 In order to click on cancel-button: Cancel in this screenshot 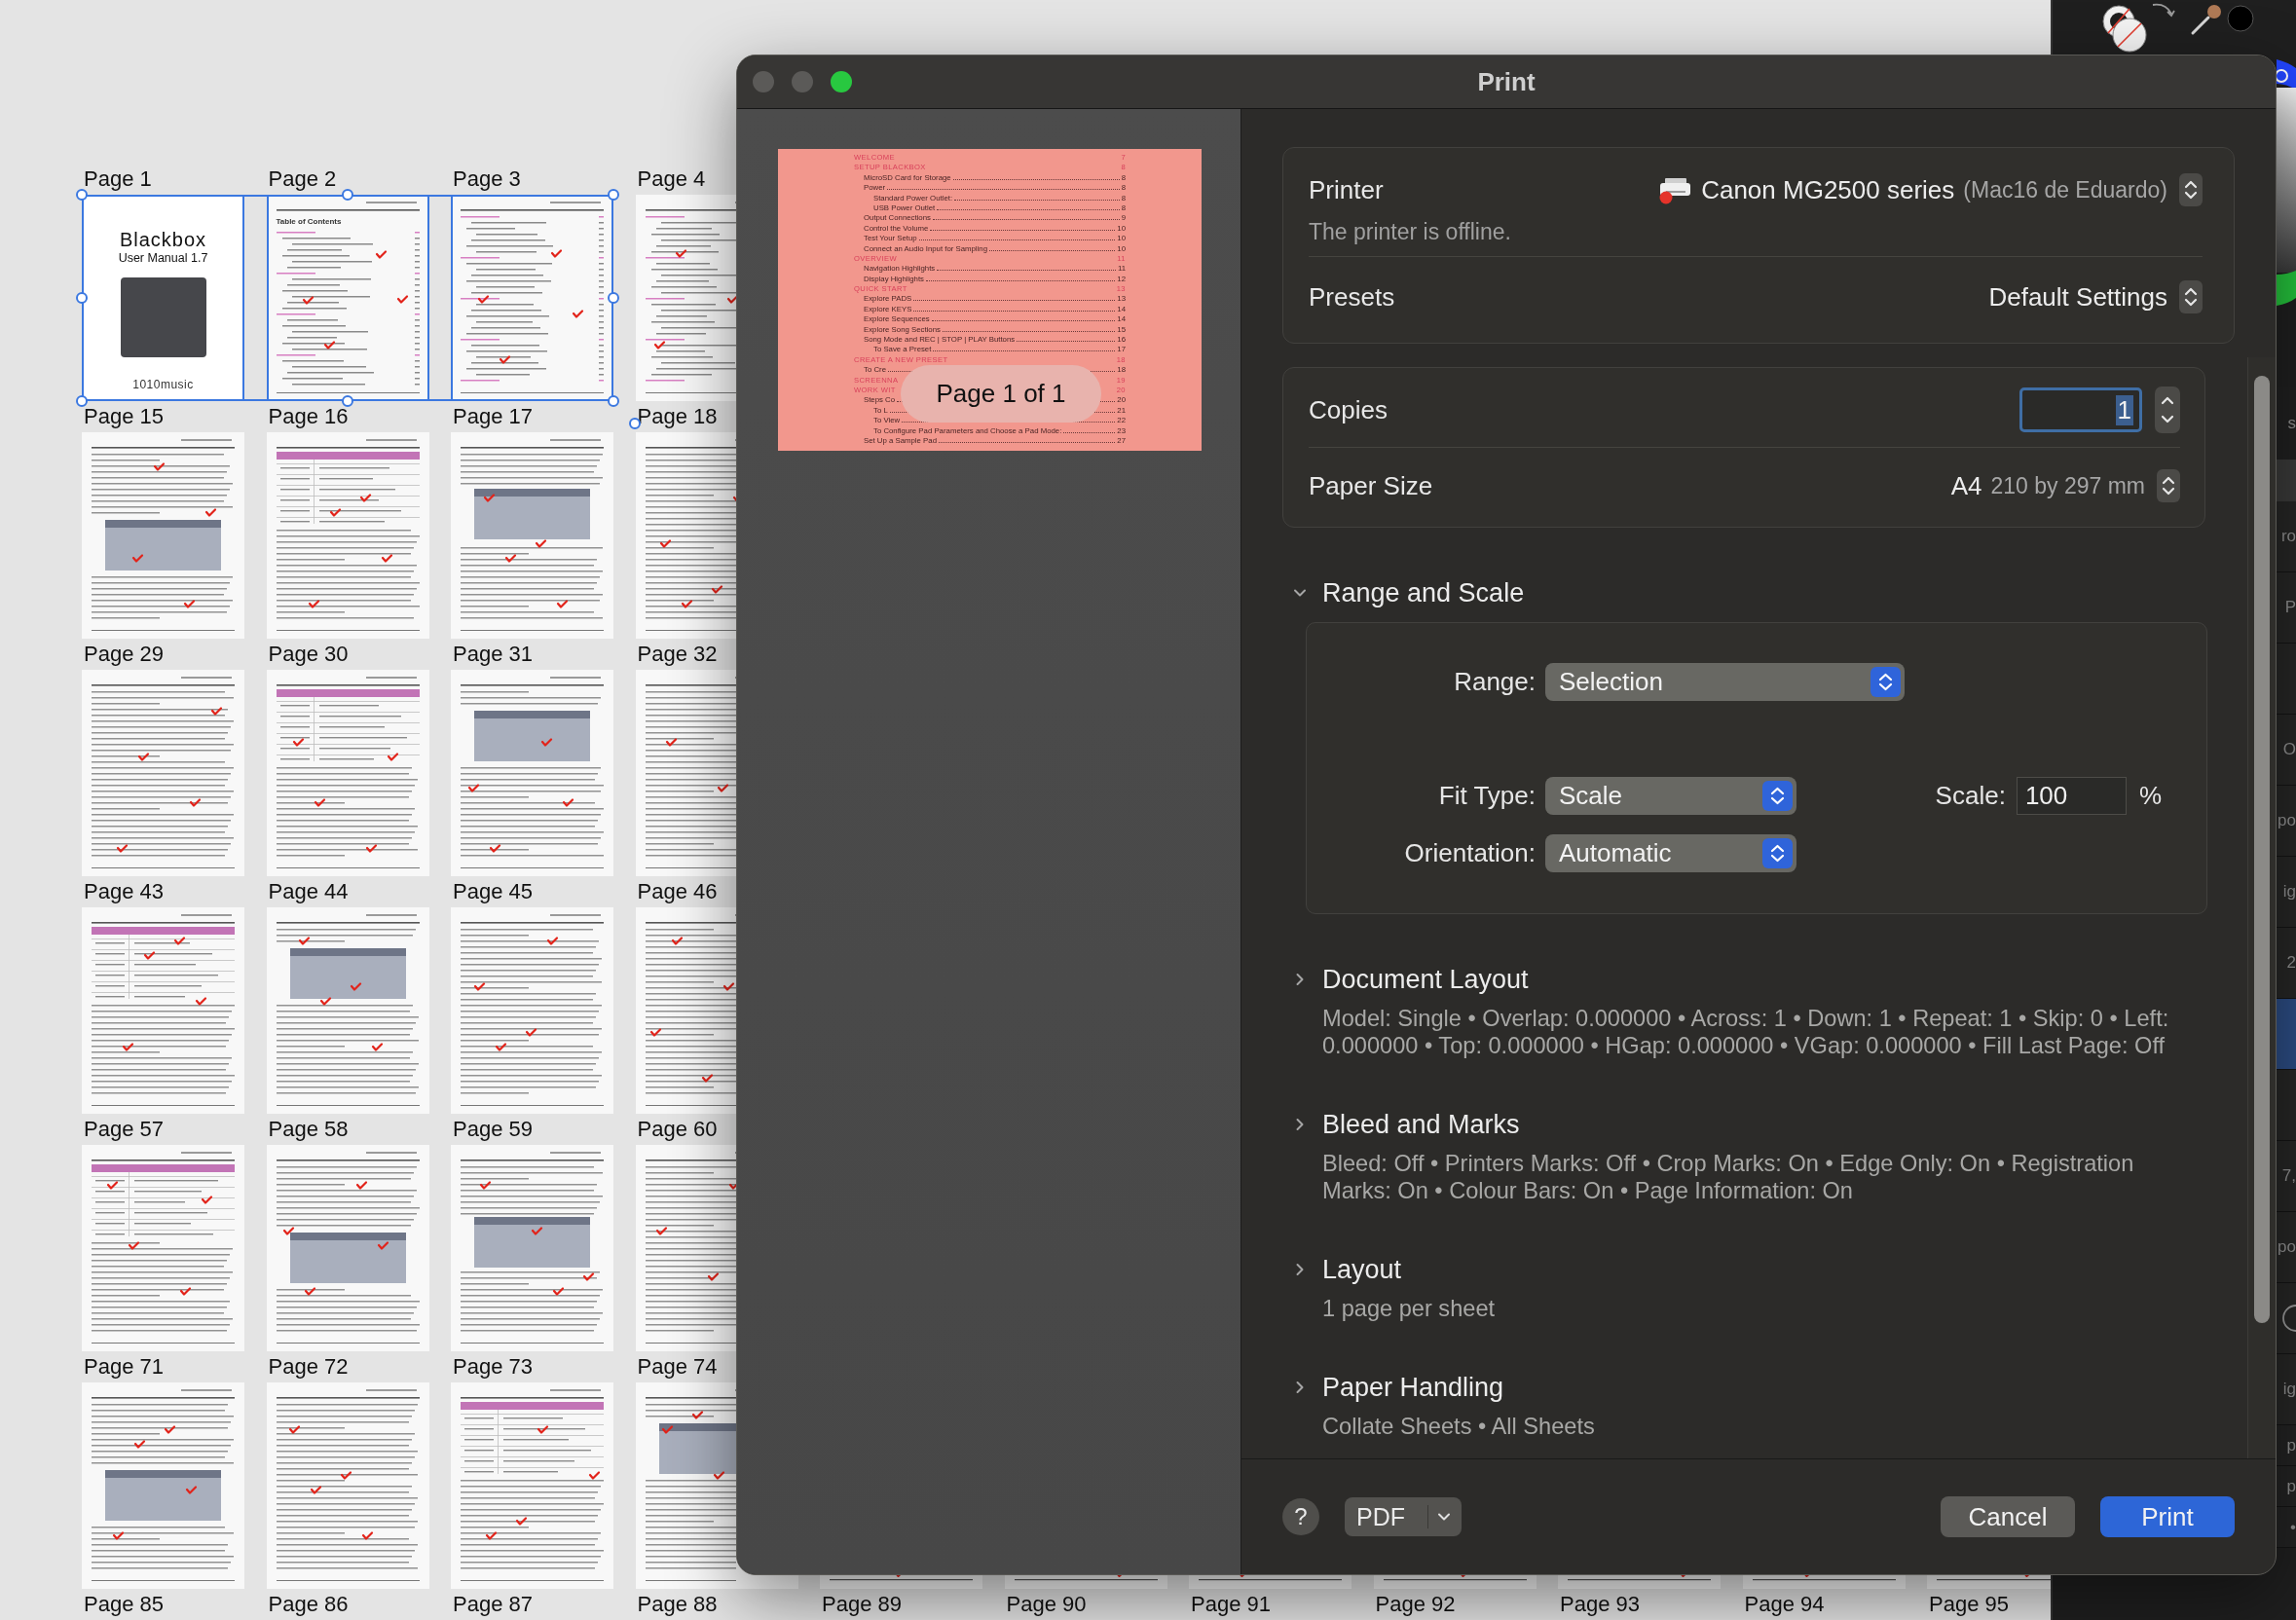, I will do `click(2008, 1517)`.